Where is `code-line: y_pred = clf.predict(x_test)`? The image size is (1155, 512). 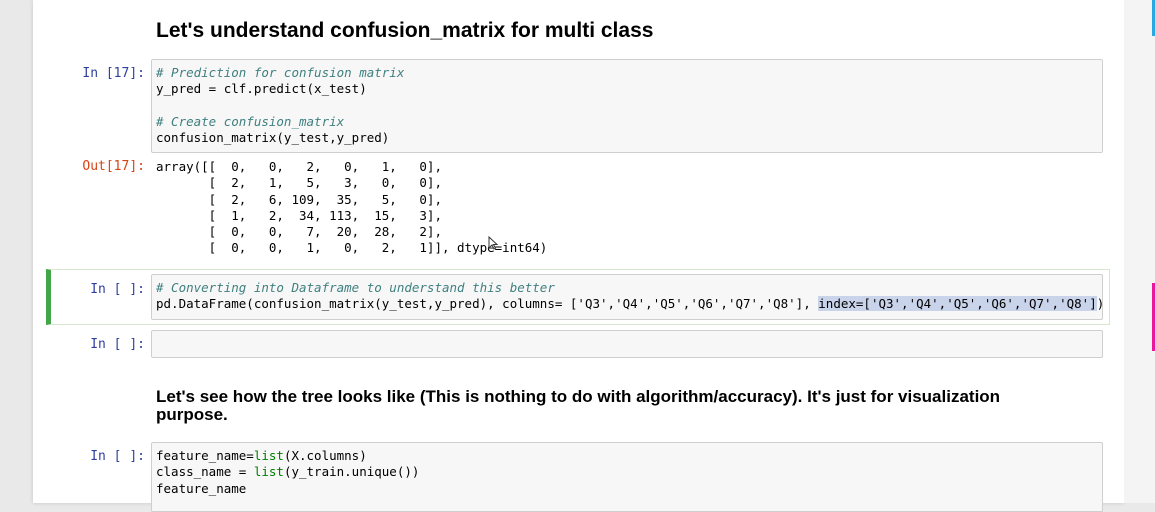
code-line: y_pred = clf.predict(x_test) is located at coordinates (261, 89).